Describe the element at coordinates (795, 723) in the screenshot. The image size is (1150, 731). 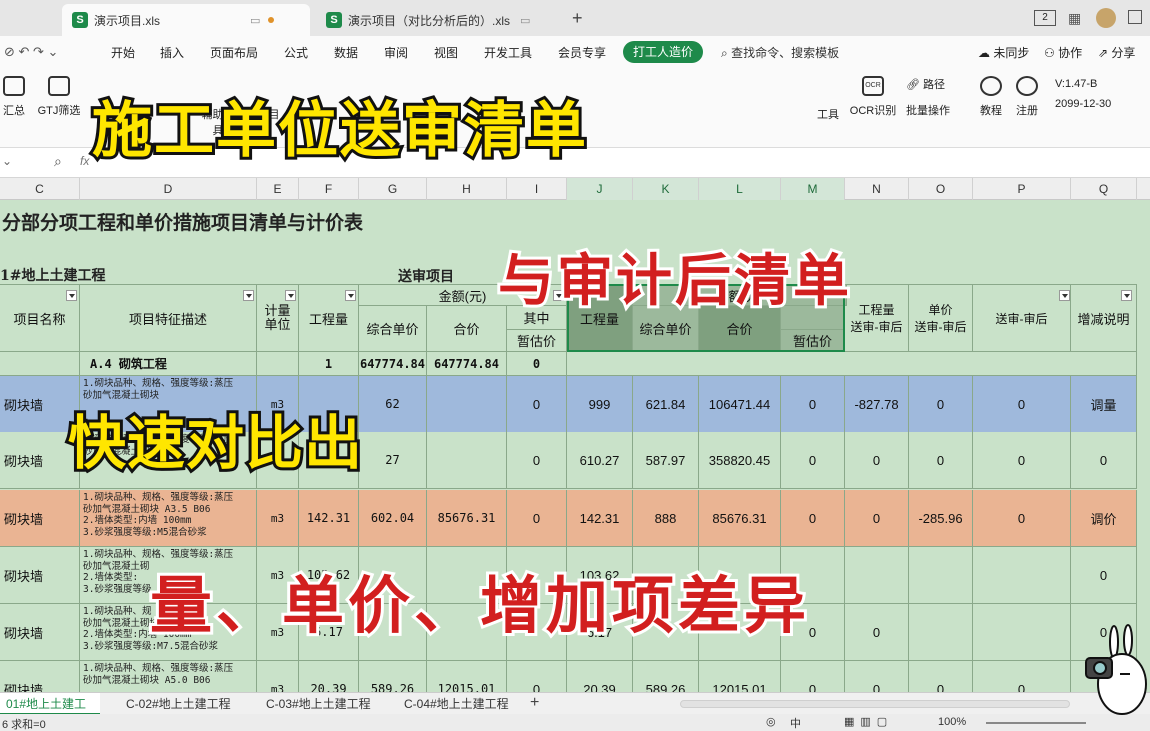
I see `input-method-icon: 中` at that location.